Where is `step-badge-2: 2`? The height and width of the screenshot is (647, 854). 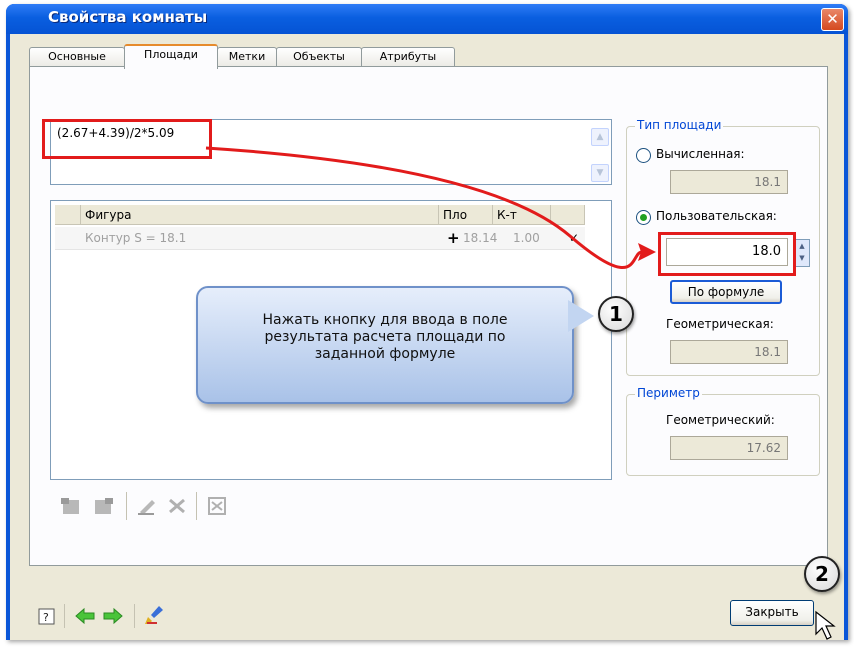 step-badge-2: 2 is located at coordinates (822, 574).